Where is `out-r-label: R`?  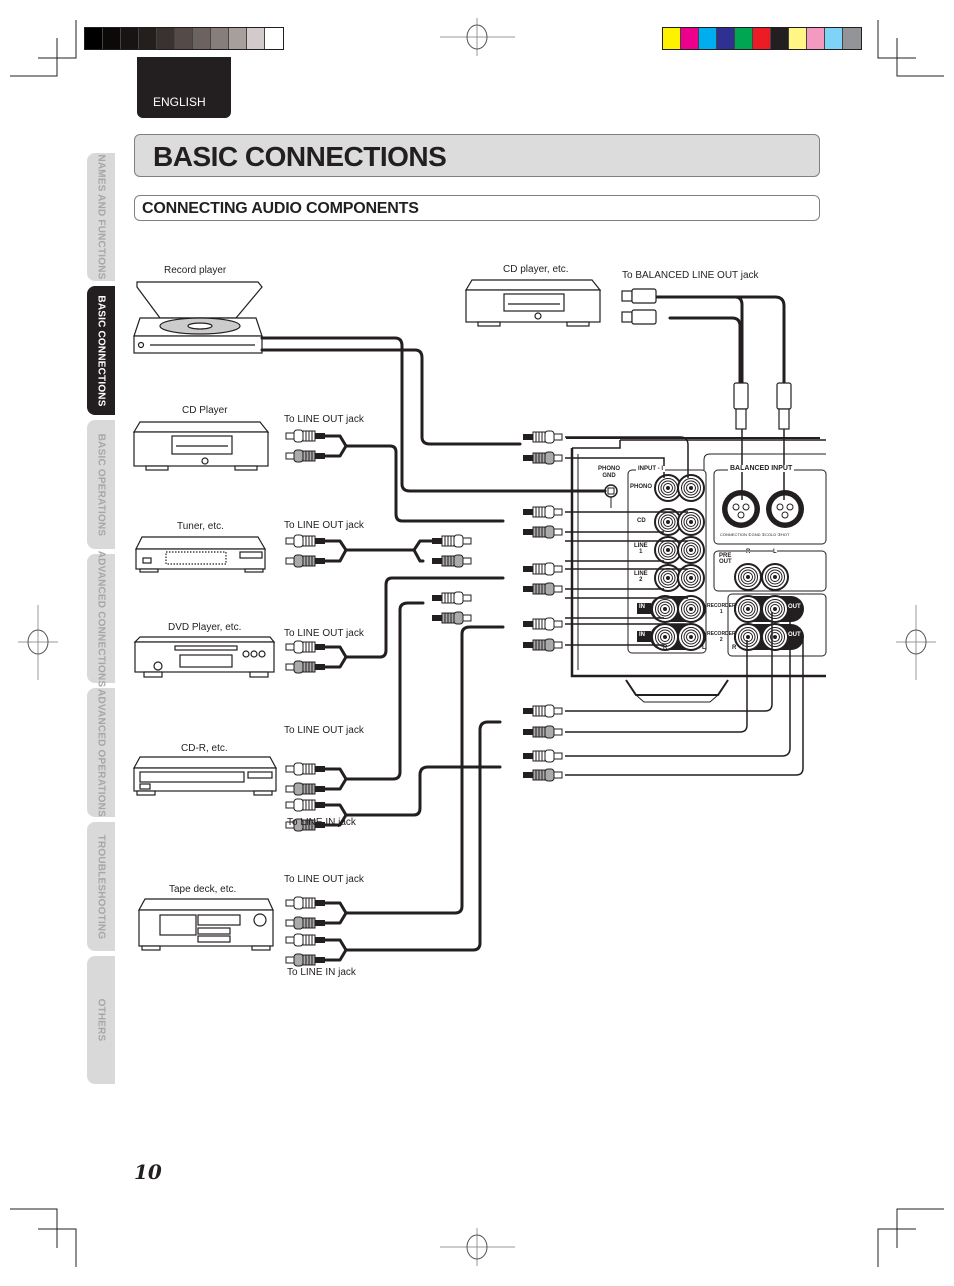
out-r-label: R is located at coordinates (734, 648).